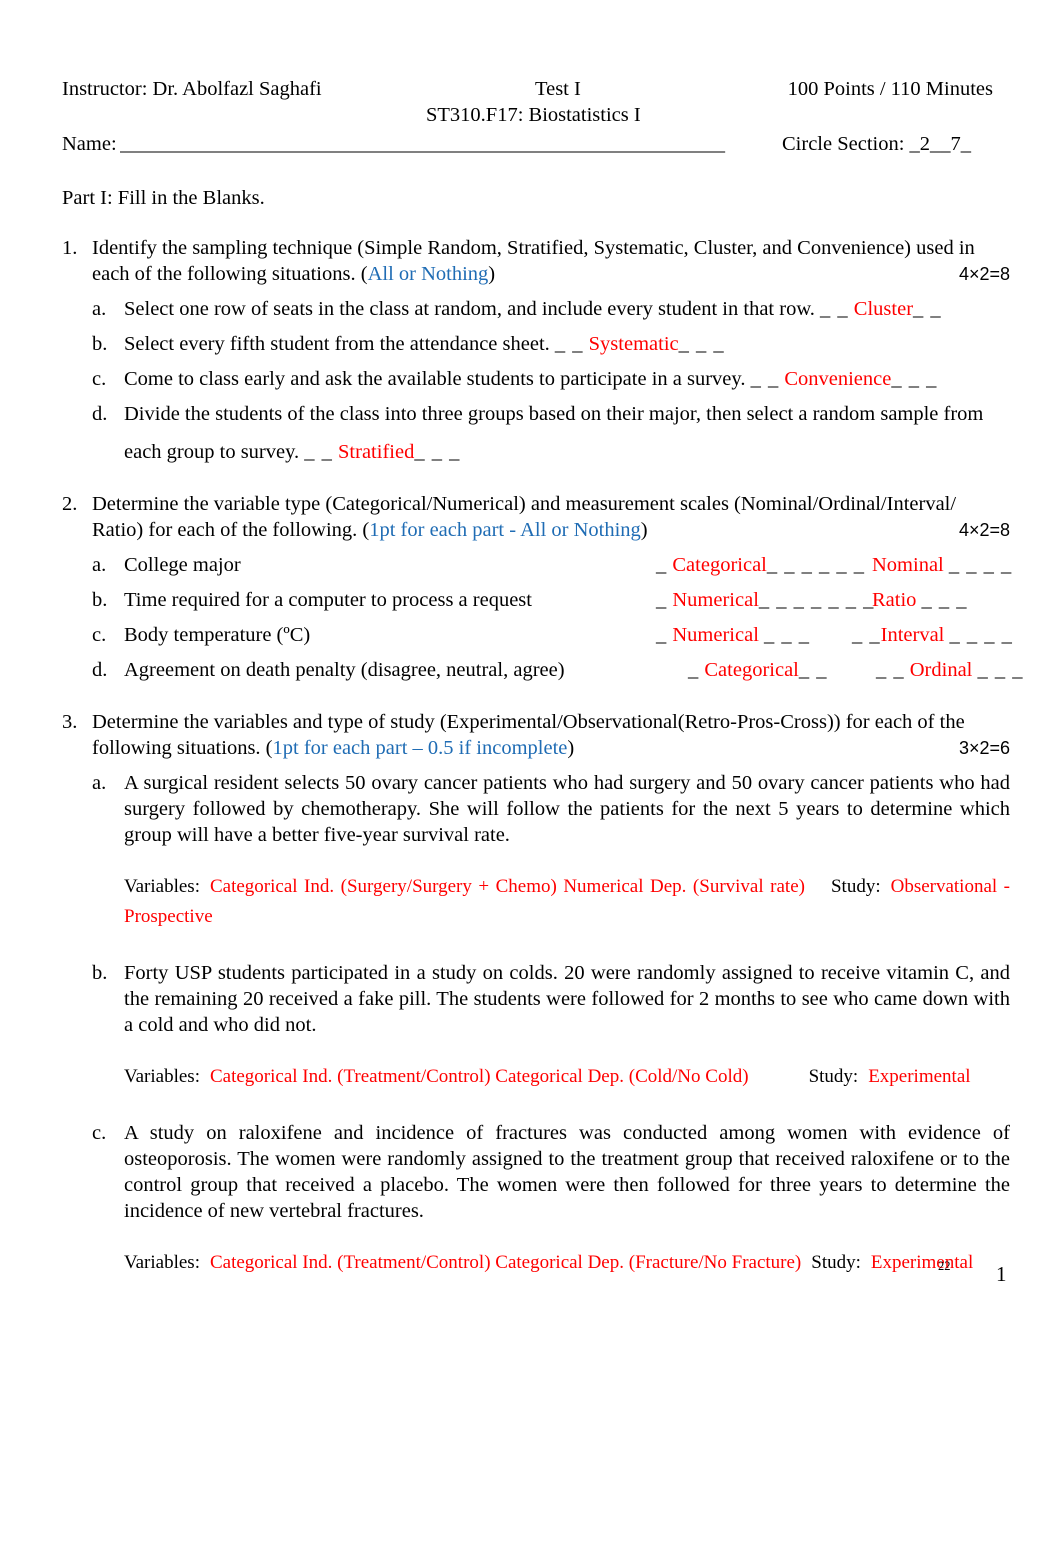 This screenshot has width=1062, height=1561. I want to click on answer-text-2: Ratio, so click(894, 600).